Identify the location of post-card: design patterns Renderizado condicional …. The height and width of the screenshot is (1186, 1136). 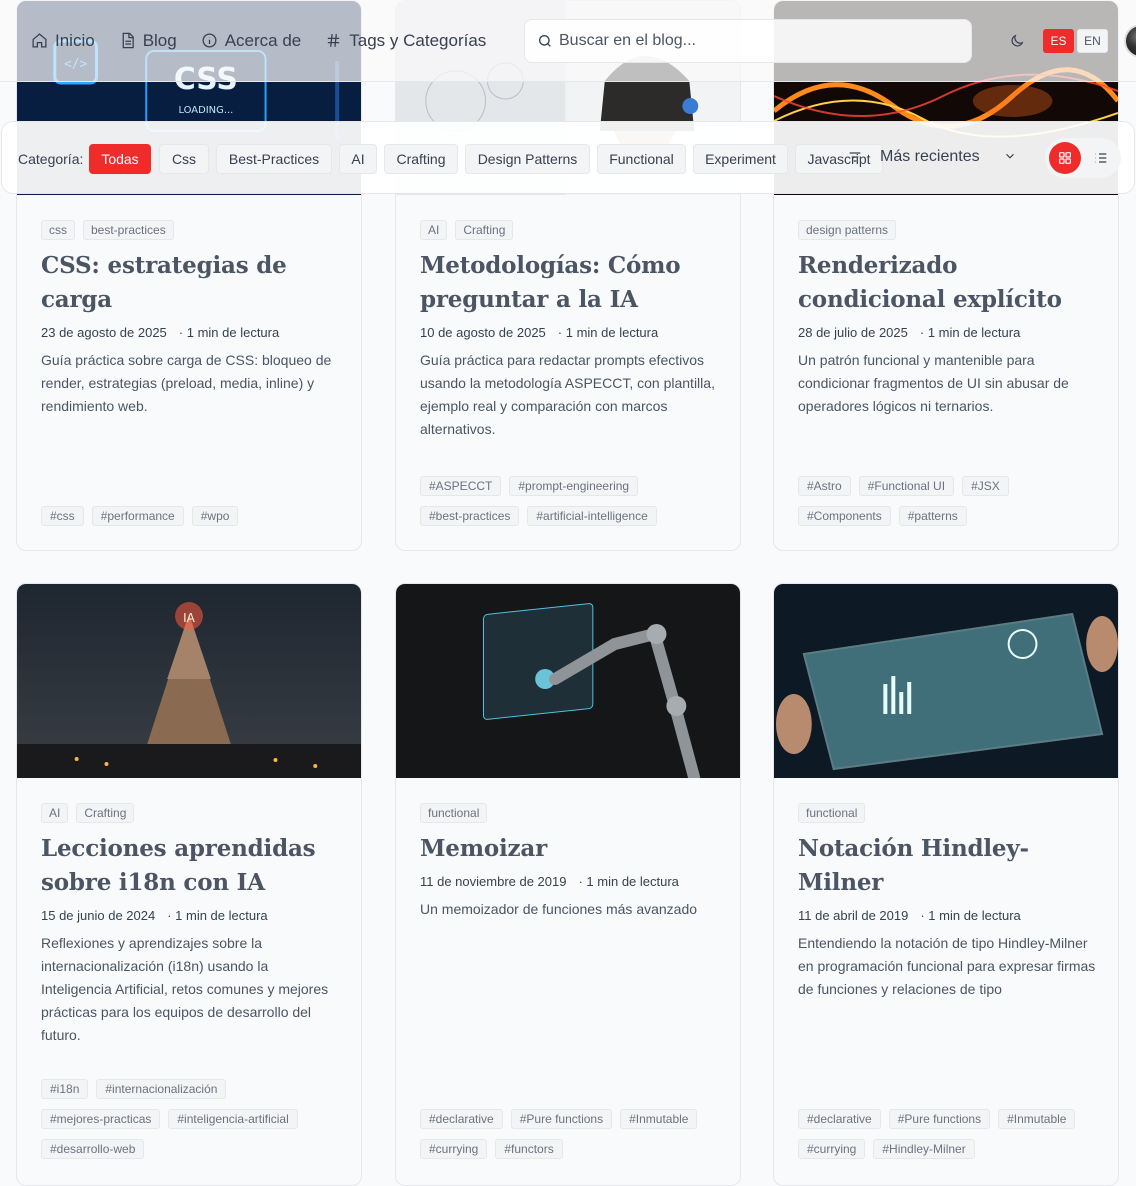
(946, 275).